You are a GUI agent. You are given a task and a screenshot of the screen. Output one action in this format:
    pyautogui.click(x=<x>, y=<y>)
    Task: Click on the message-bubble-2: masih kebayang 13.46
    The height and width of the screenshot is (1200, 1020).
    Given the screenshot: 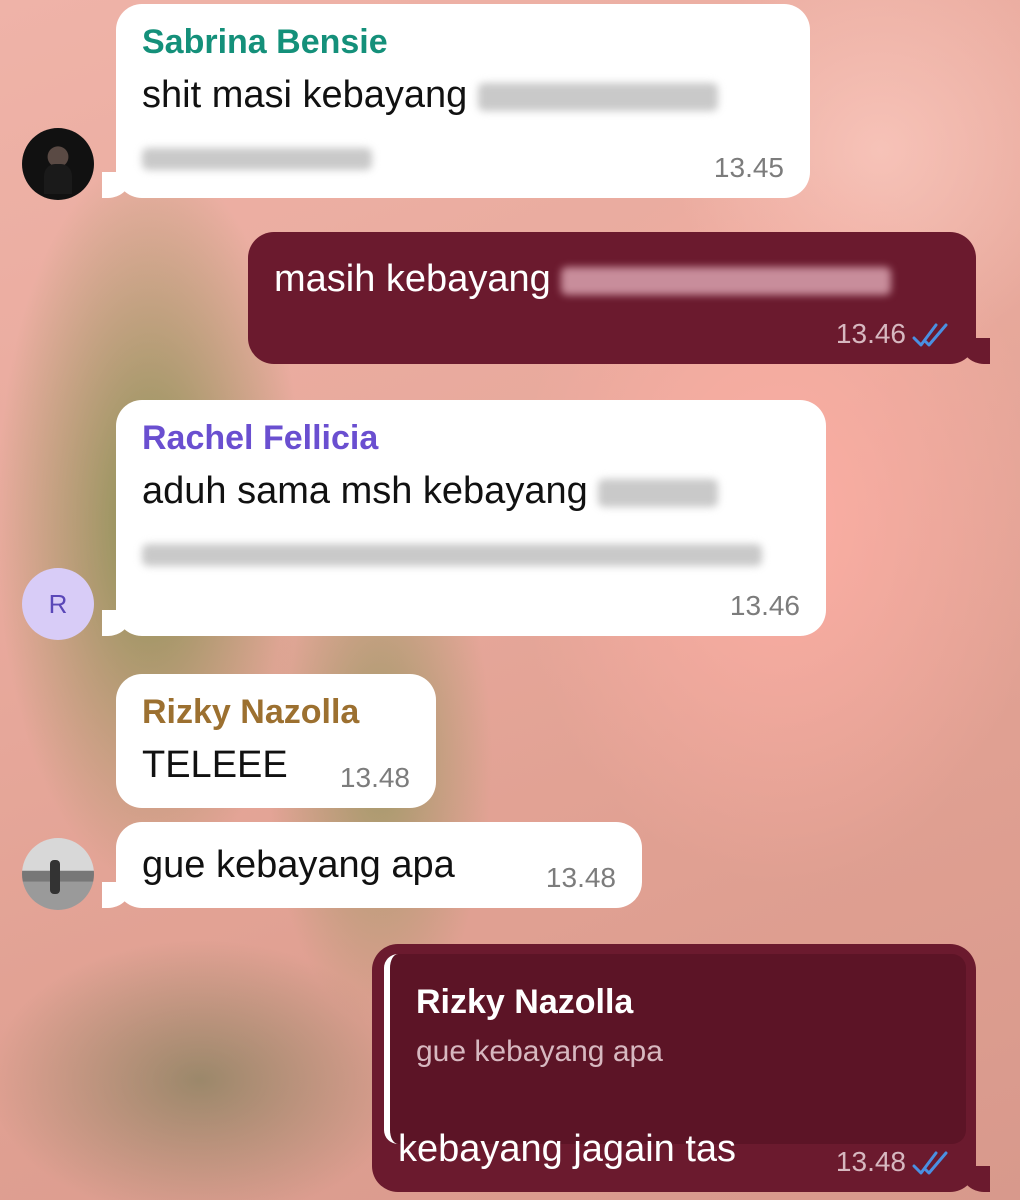 What is the action you would take?
    pyautogui.click(x=619, y=298)
    